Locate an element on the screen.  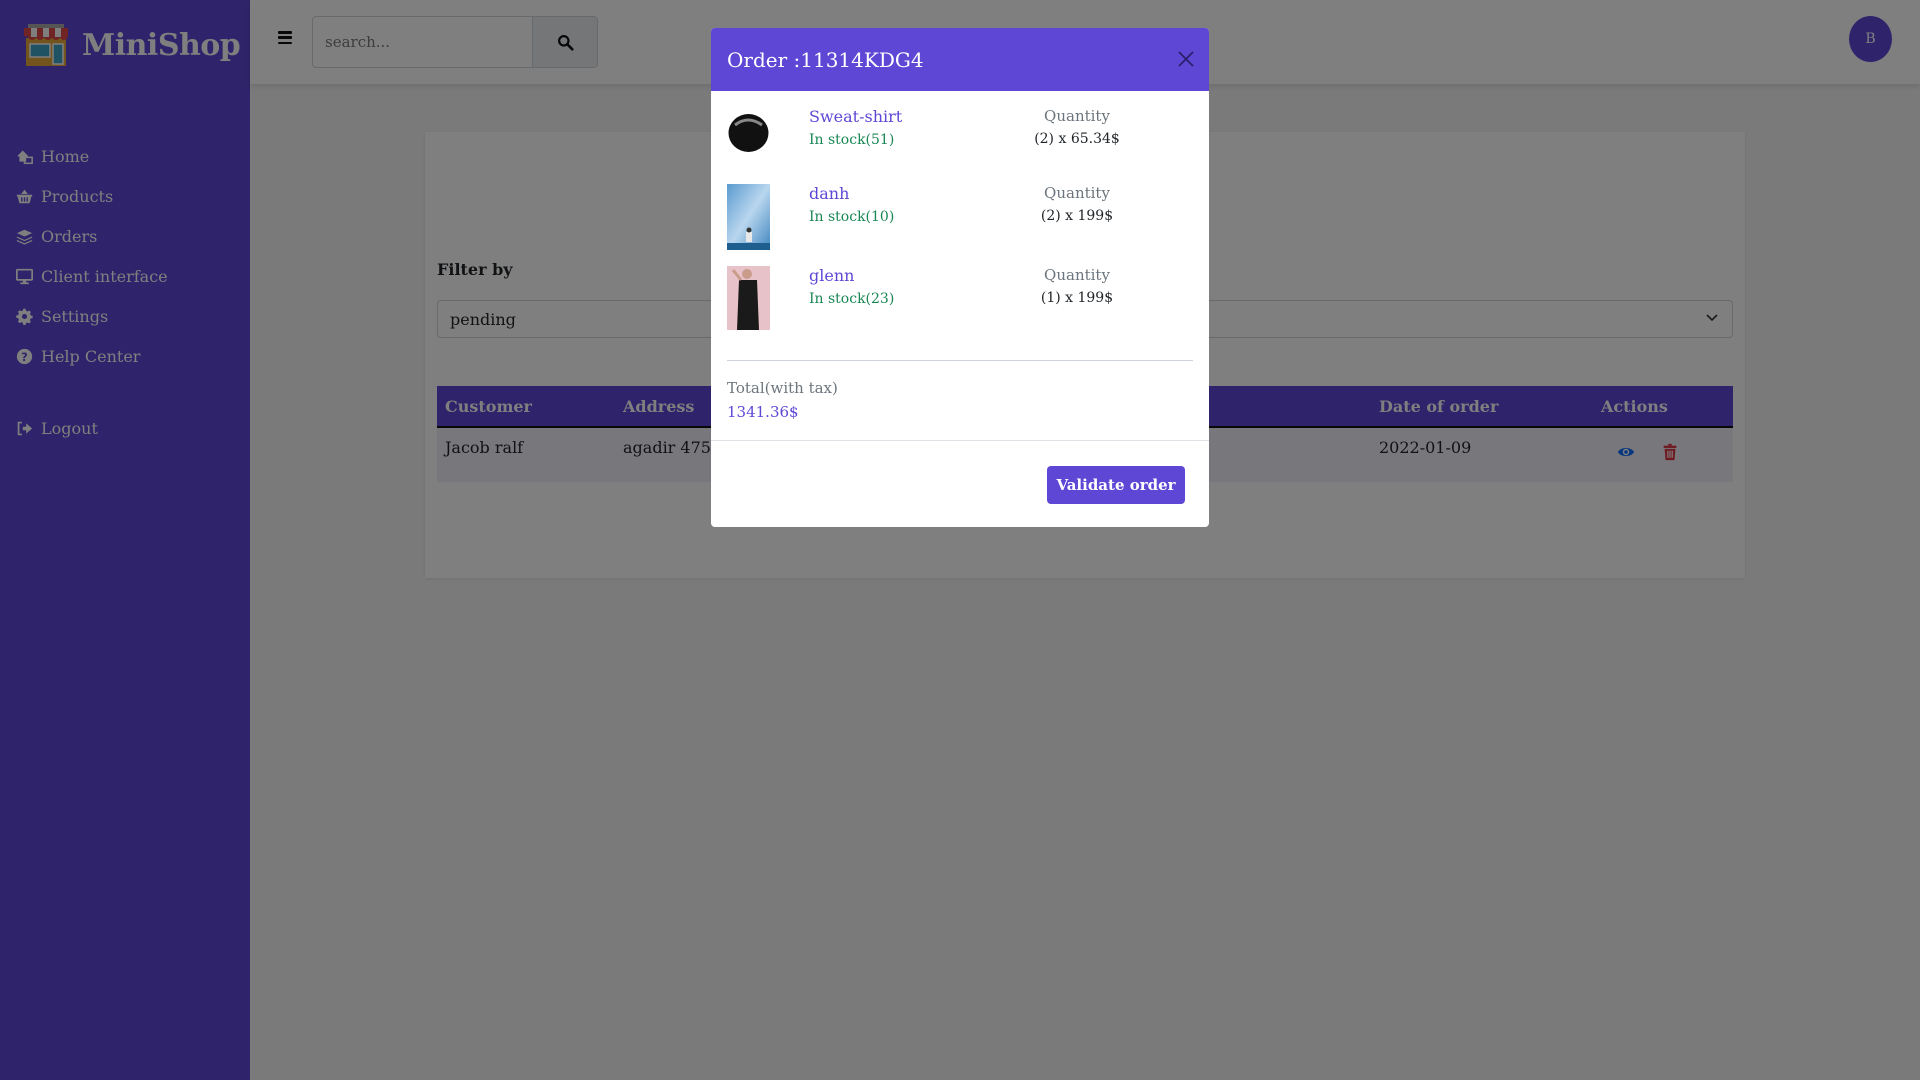
item-quantity: Quantity (2) x 199$ is located at coordinates (1077, 204).